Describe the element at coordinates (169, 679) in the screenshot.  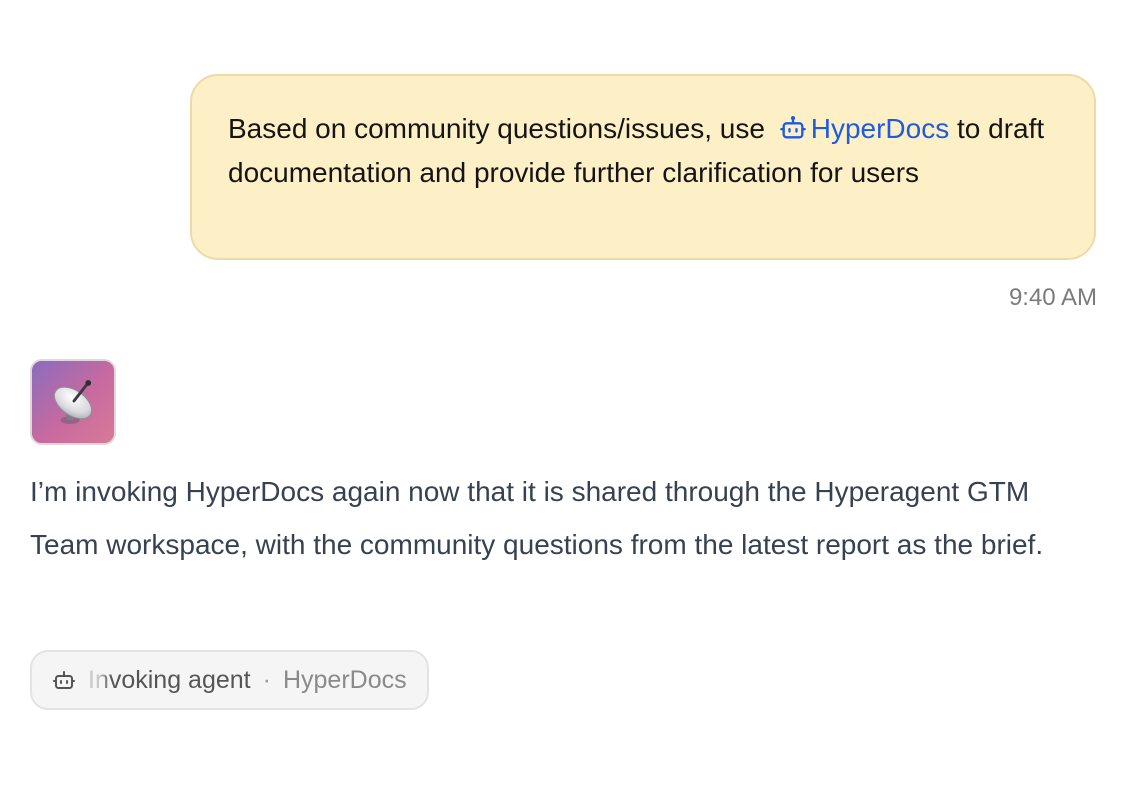
I see `chip-action-label: Invoking agent` at that location.